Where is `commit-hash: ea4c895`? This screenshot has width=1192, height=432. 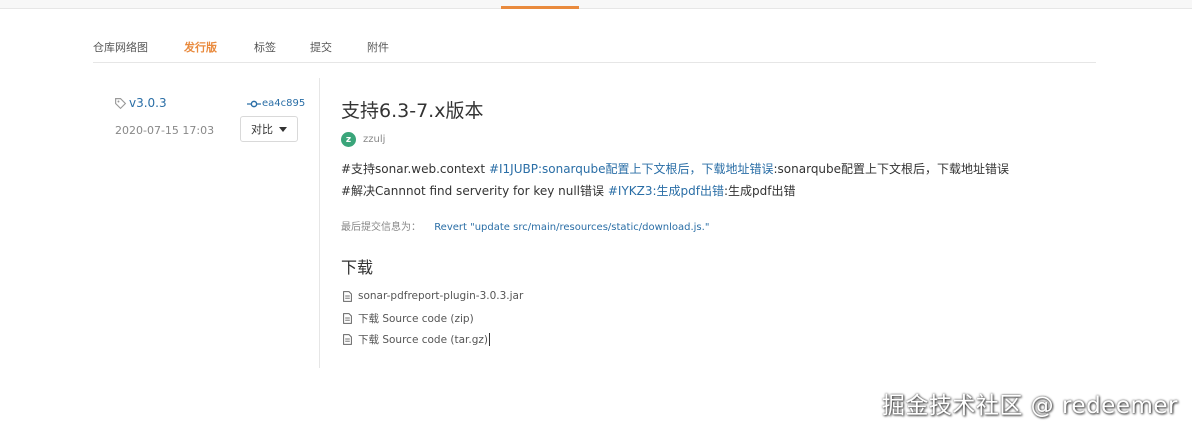 commit-hash: ea4c895 is located at coordinates (283, 103).